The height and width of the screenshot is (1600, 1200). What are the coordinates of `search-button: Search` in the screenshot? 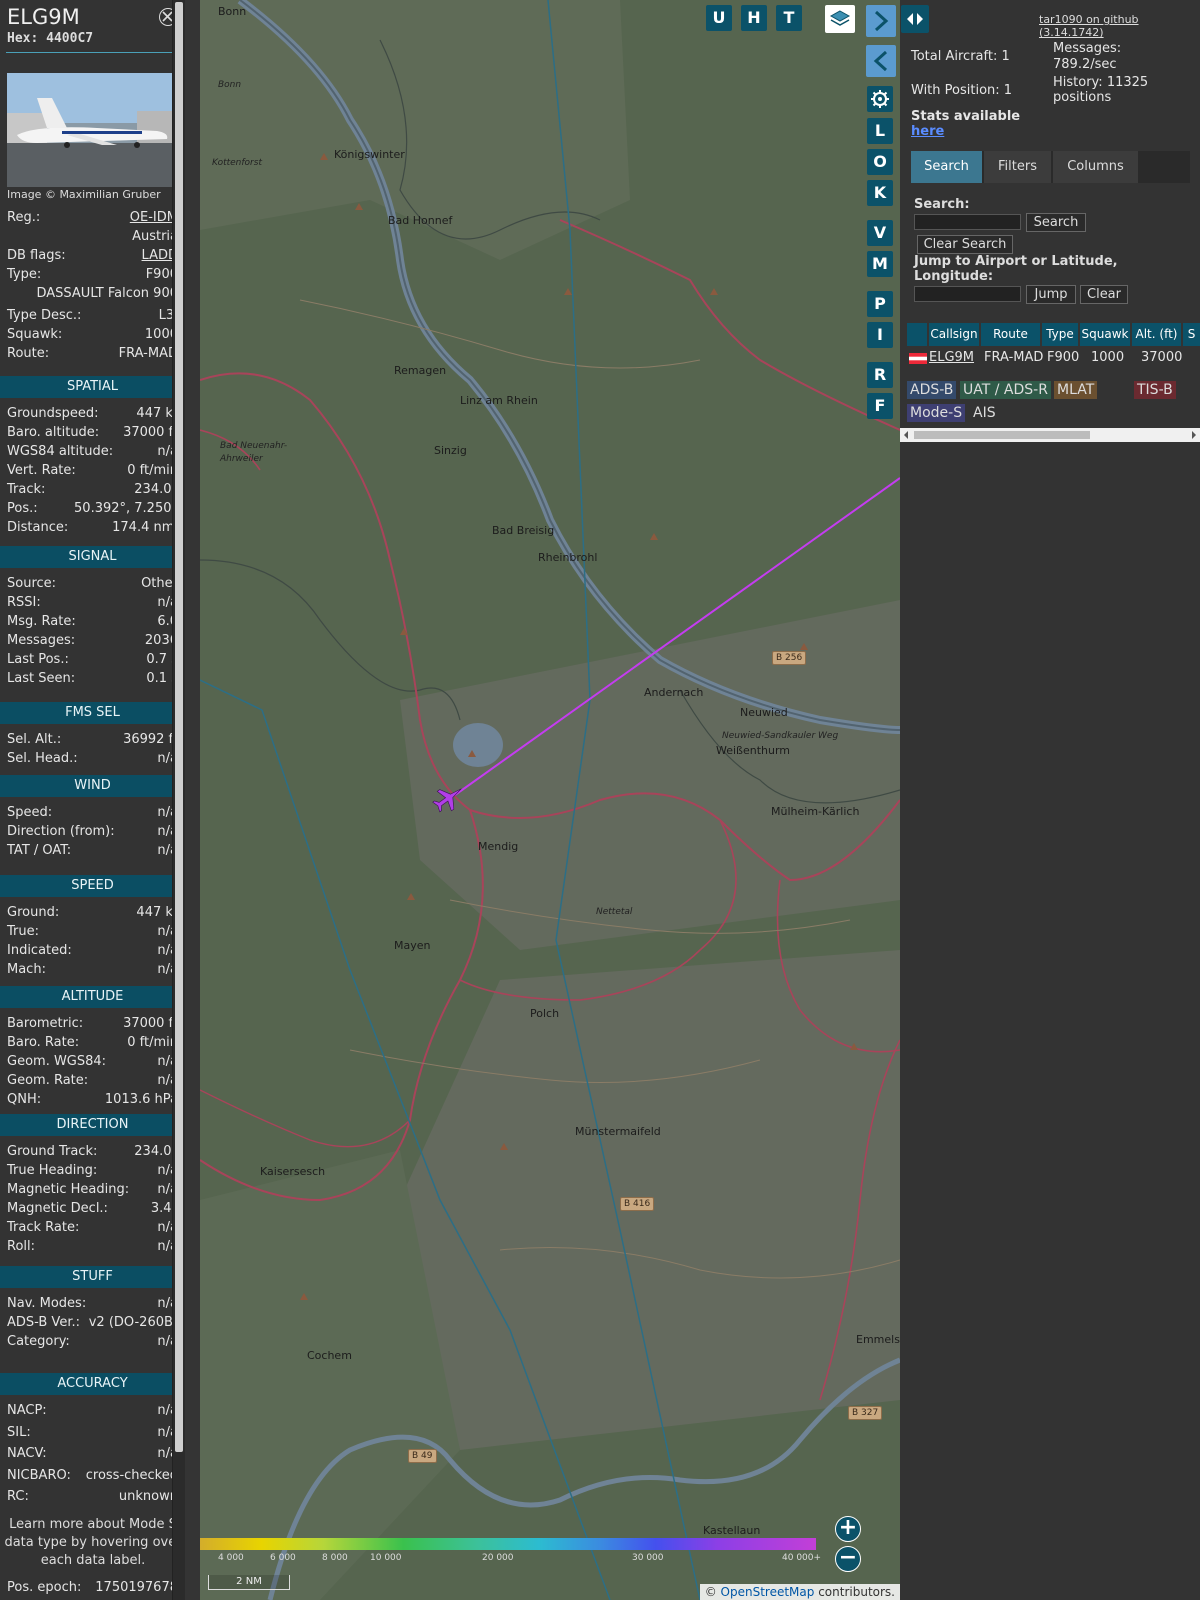 It's located at (1056, 222).